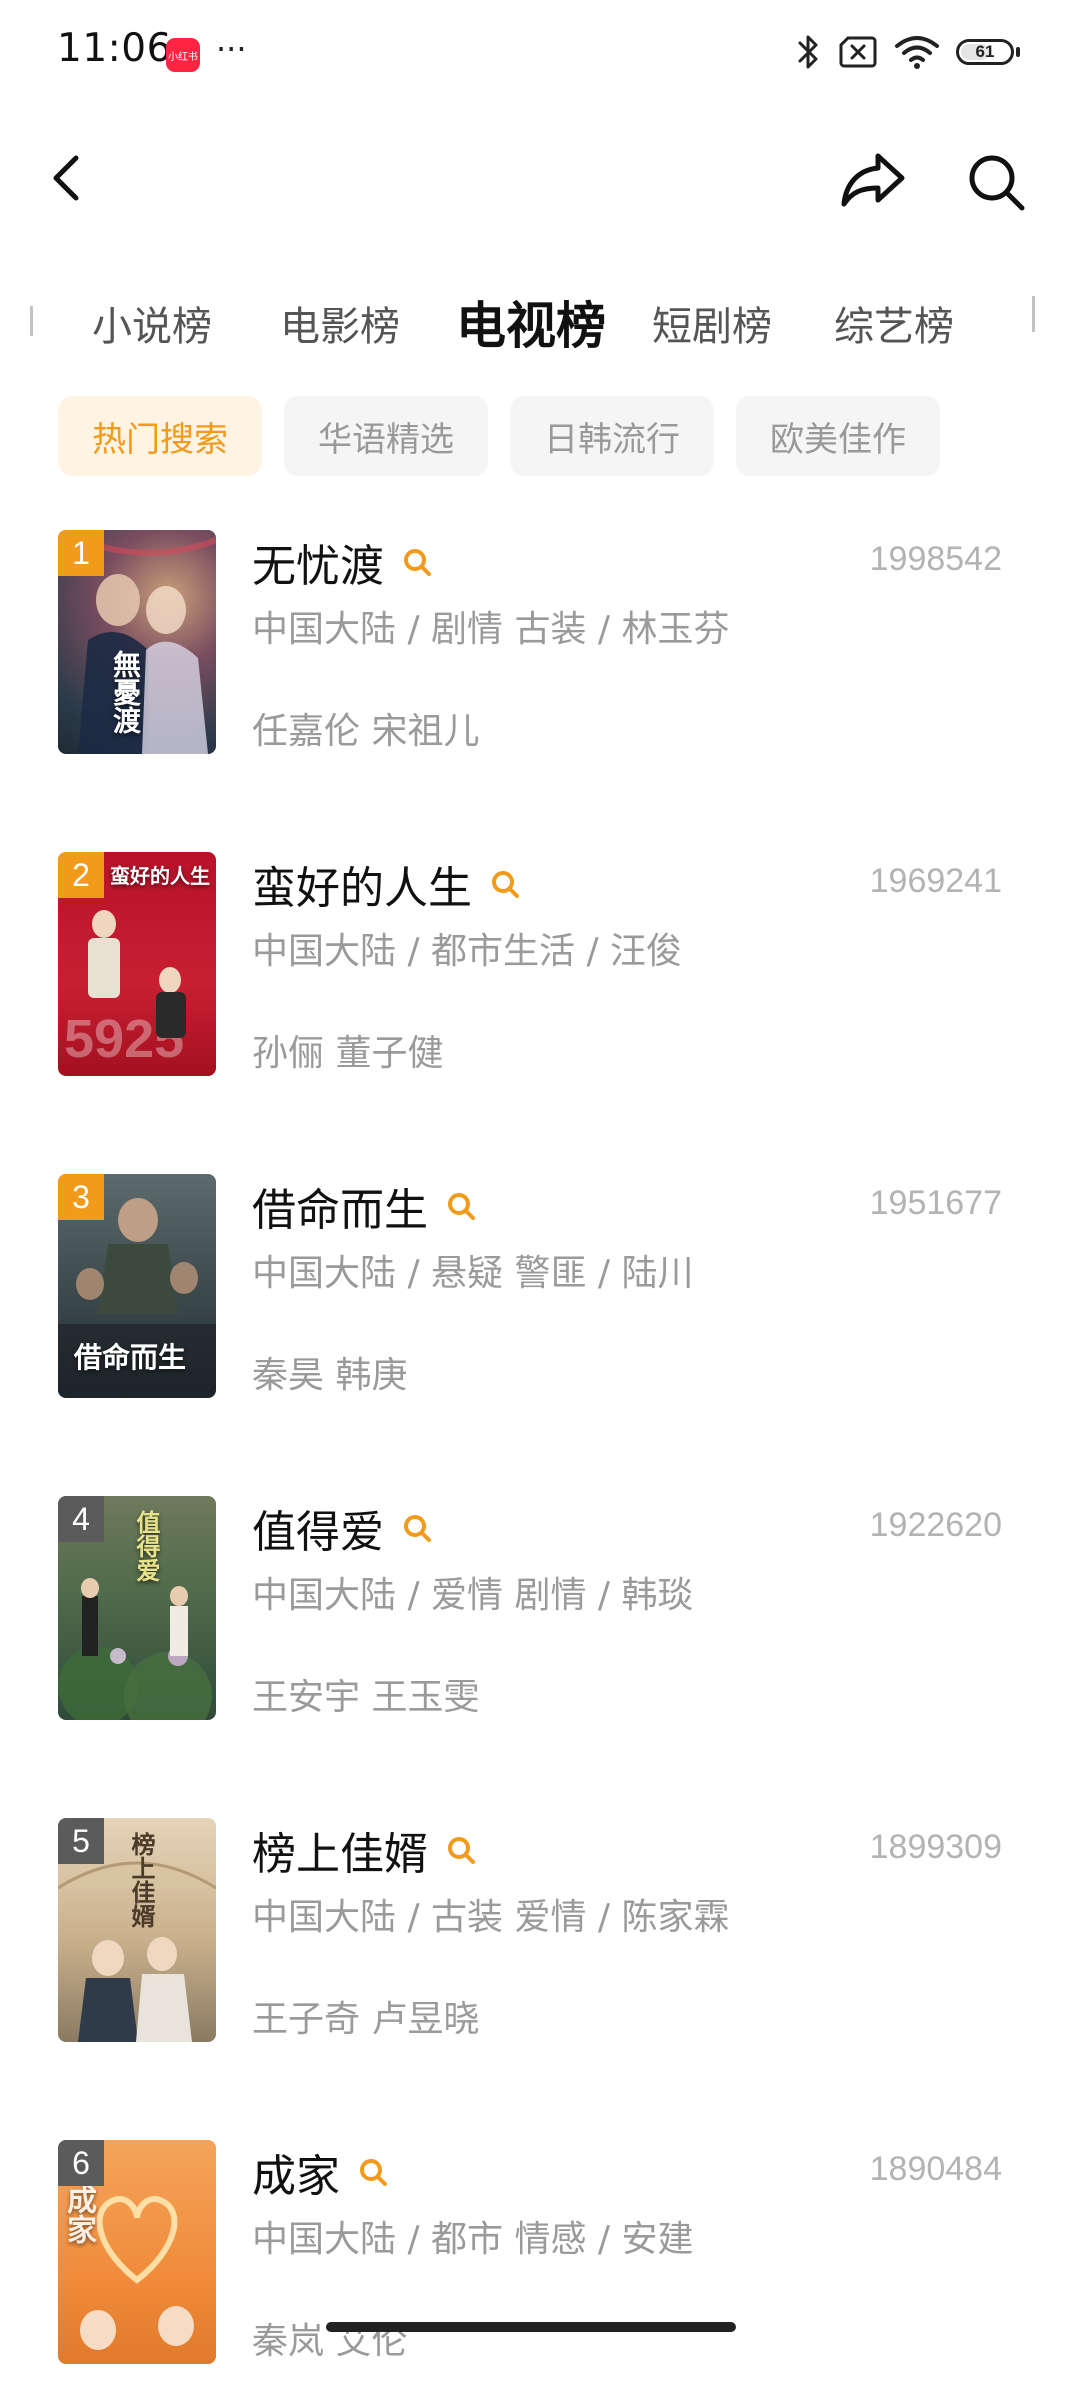 Image resolution: width=1080 pixels, height=2400 pixels. I want to click on battery-icon: 61, so click(985, 52).